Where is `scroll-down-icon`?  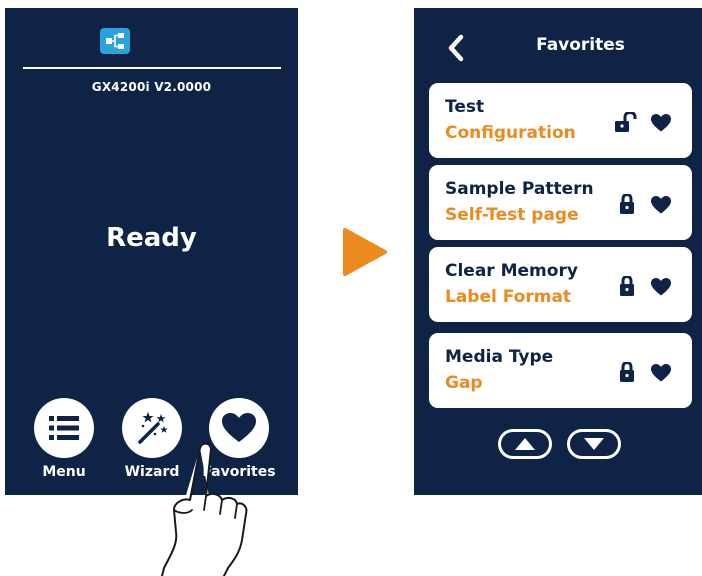
scroll-down-icon is located at coordinates (594, 444).